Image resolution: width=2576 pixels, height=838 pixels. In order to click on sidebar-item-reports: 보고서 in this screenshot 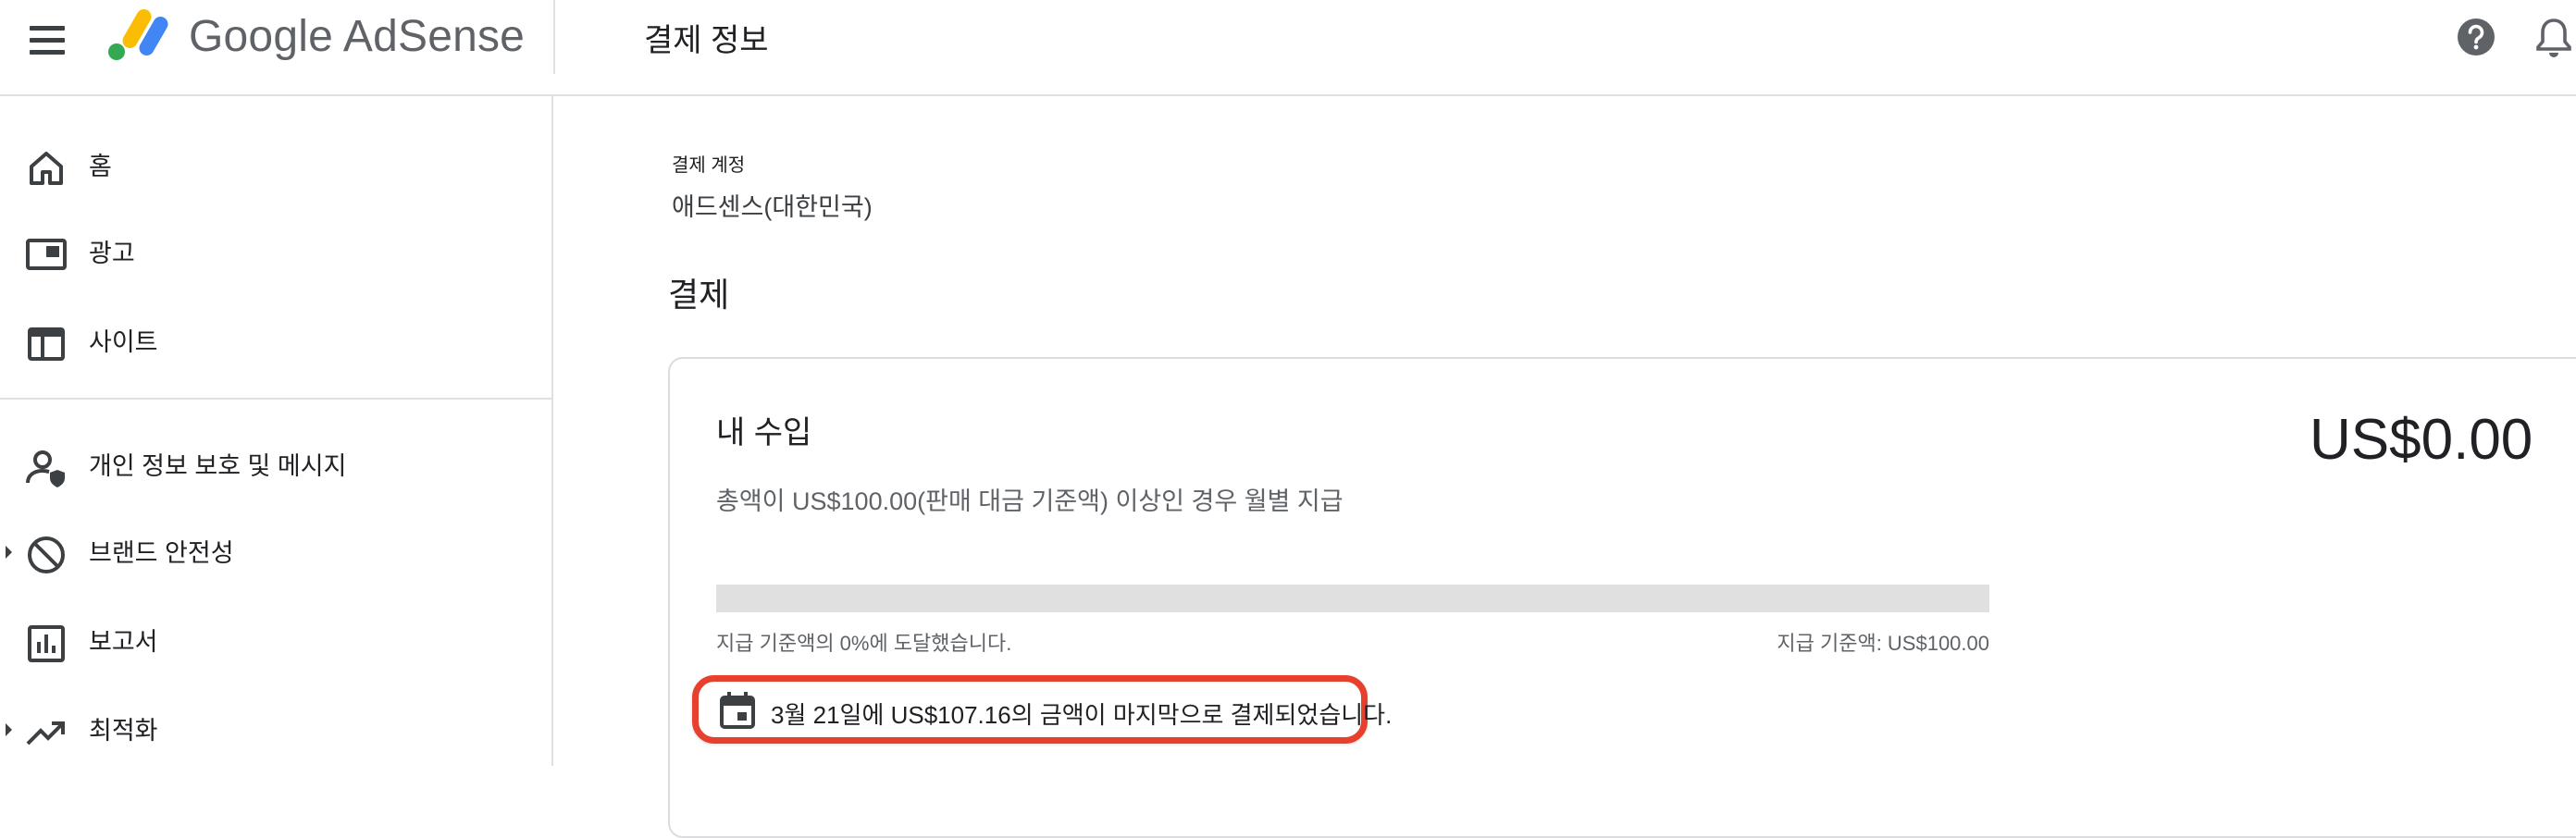, I will do `click(276, 640)`.